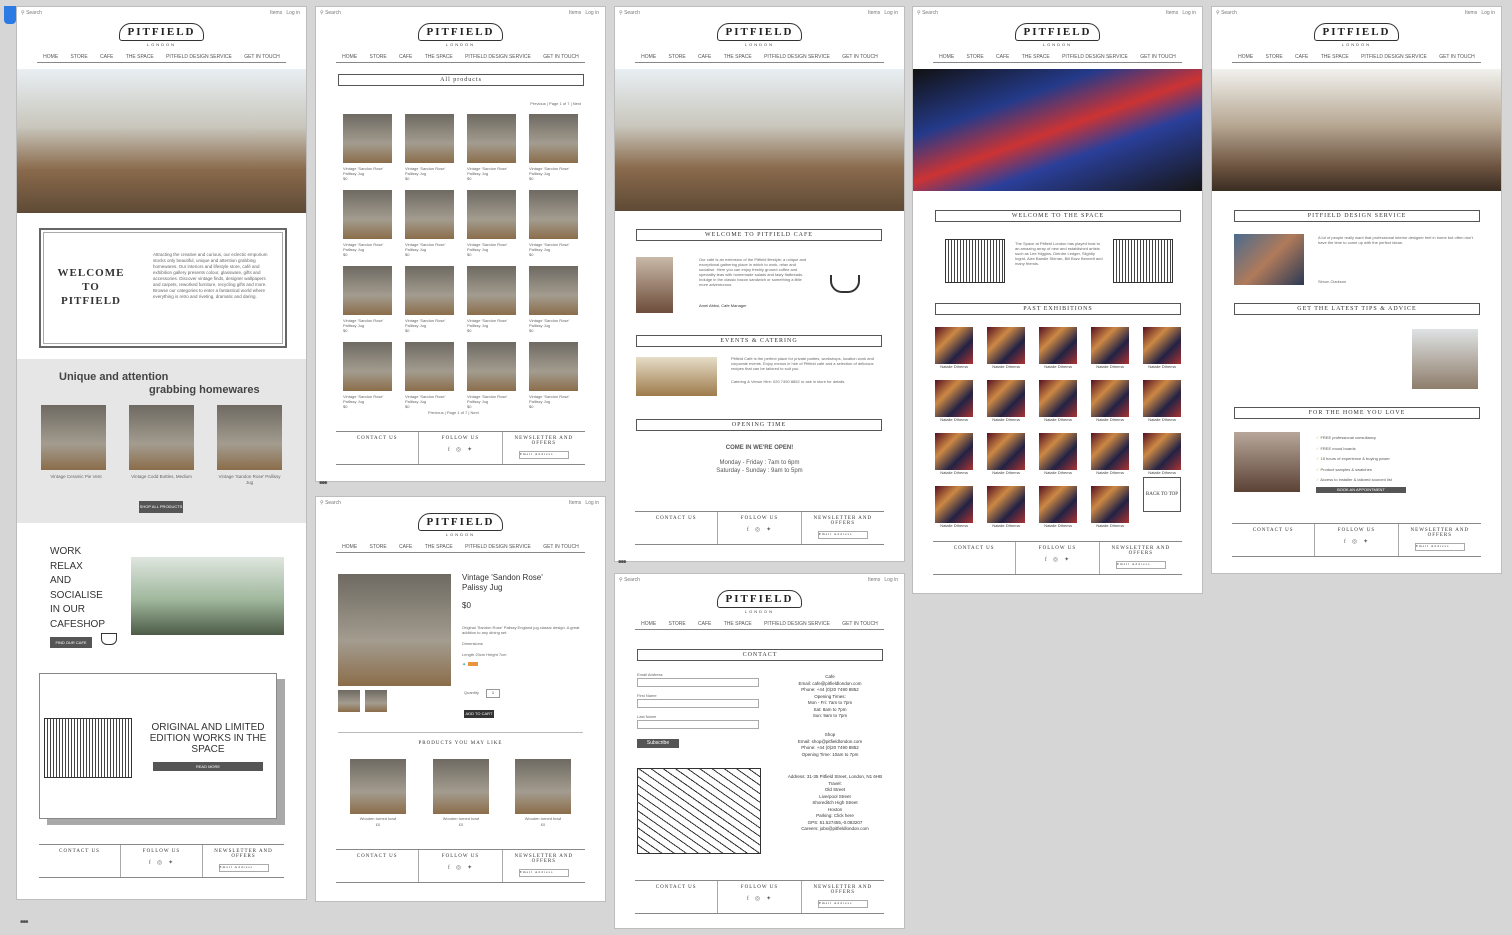 The height and width of the screenshot is (935, 1512). What do you see at coordinates (293, 13) in the screenshot?
I see `login-link: Log in` at bounding box center [293, 13].